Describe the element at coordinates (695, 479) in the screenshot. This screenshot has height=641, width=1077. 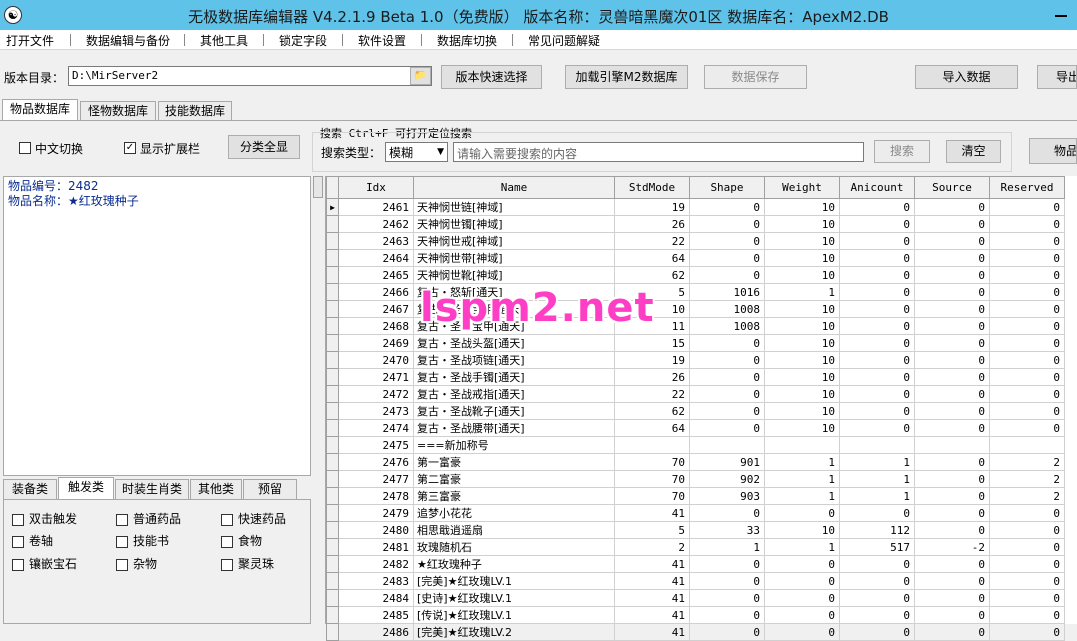
I see `table-row: 2477 第二富豪 70 902 1 1 0 2` at that location.